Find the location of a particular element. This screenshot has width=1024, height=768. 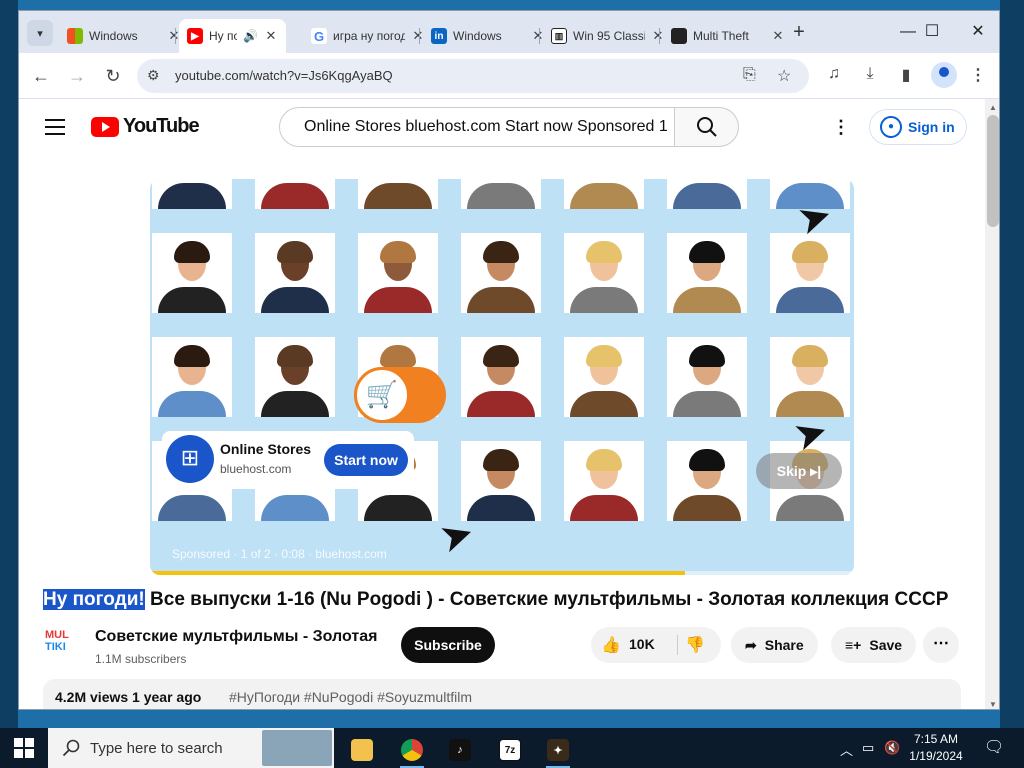

youtube-logo: YouTube is located at coordinates (145, 126).